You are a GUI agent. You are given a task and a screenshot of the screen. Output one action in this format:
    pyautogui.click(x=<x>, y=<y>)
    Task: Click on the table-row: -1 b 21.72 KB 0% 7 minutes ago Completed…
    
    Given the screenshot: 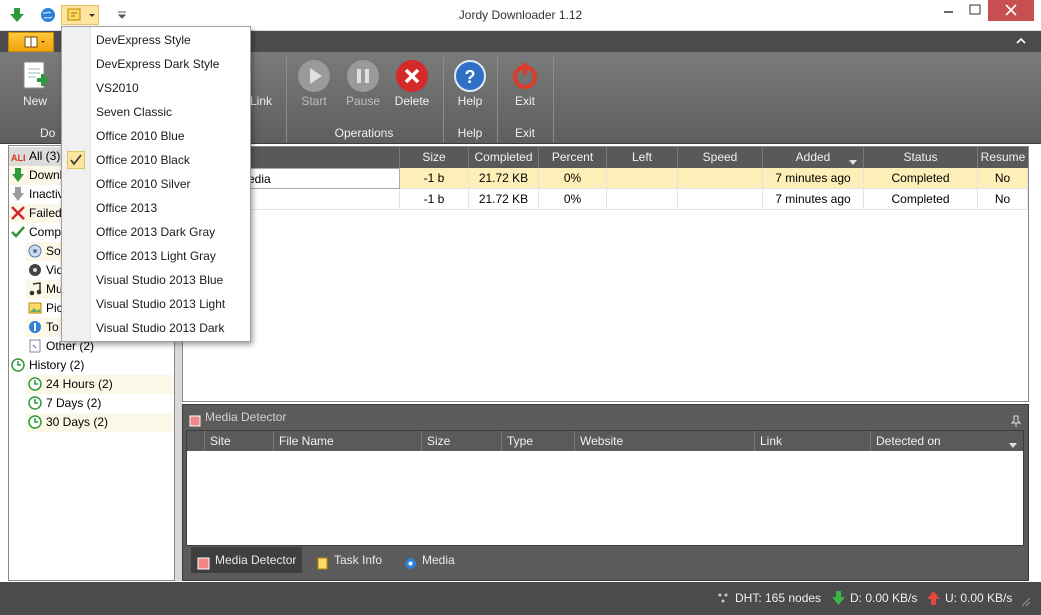 What is the action you would take?
    pyautogui.click(x=605, y=199)
    